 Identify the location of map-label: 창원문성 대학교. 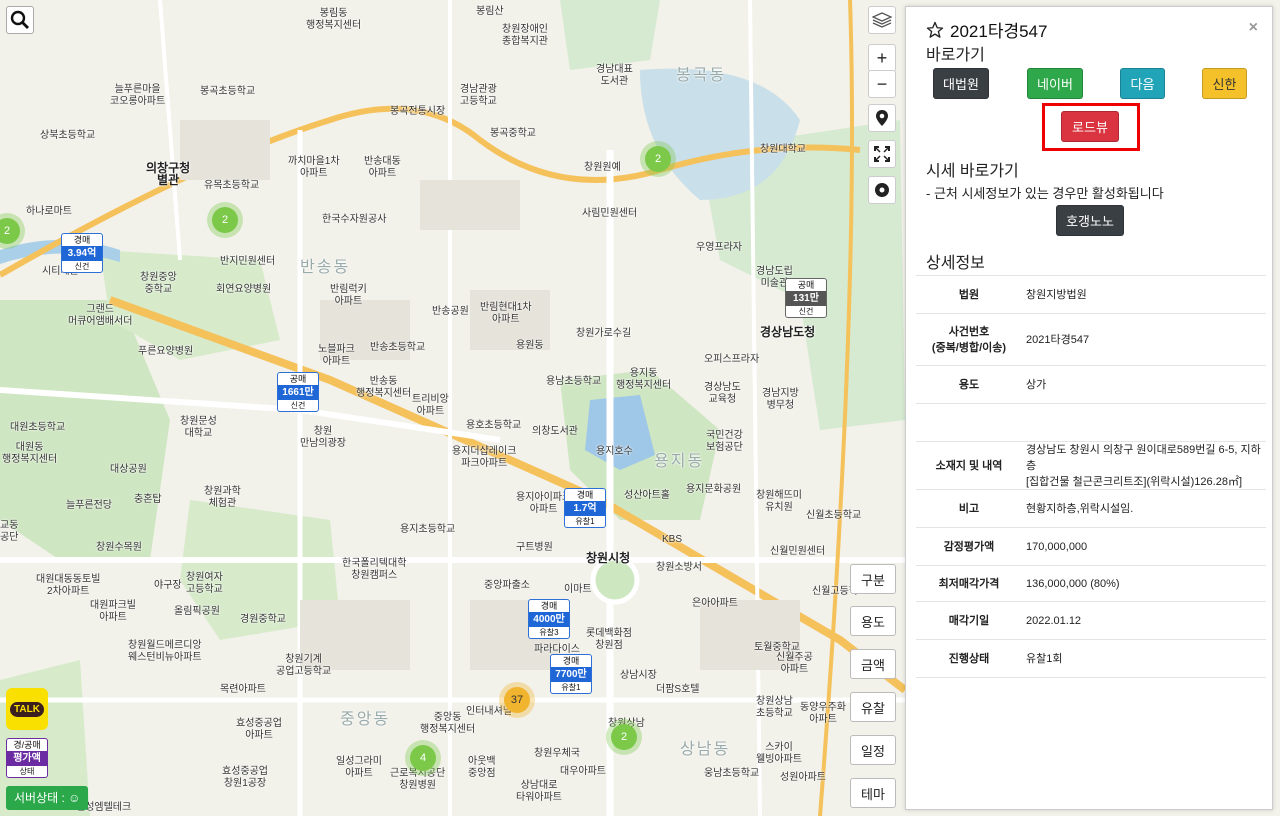
(198, 427).